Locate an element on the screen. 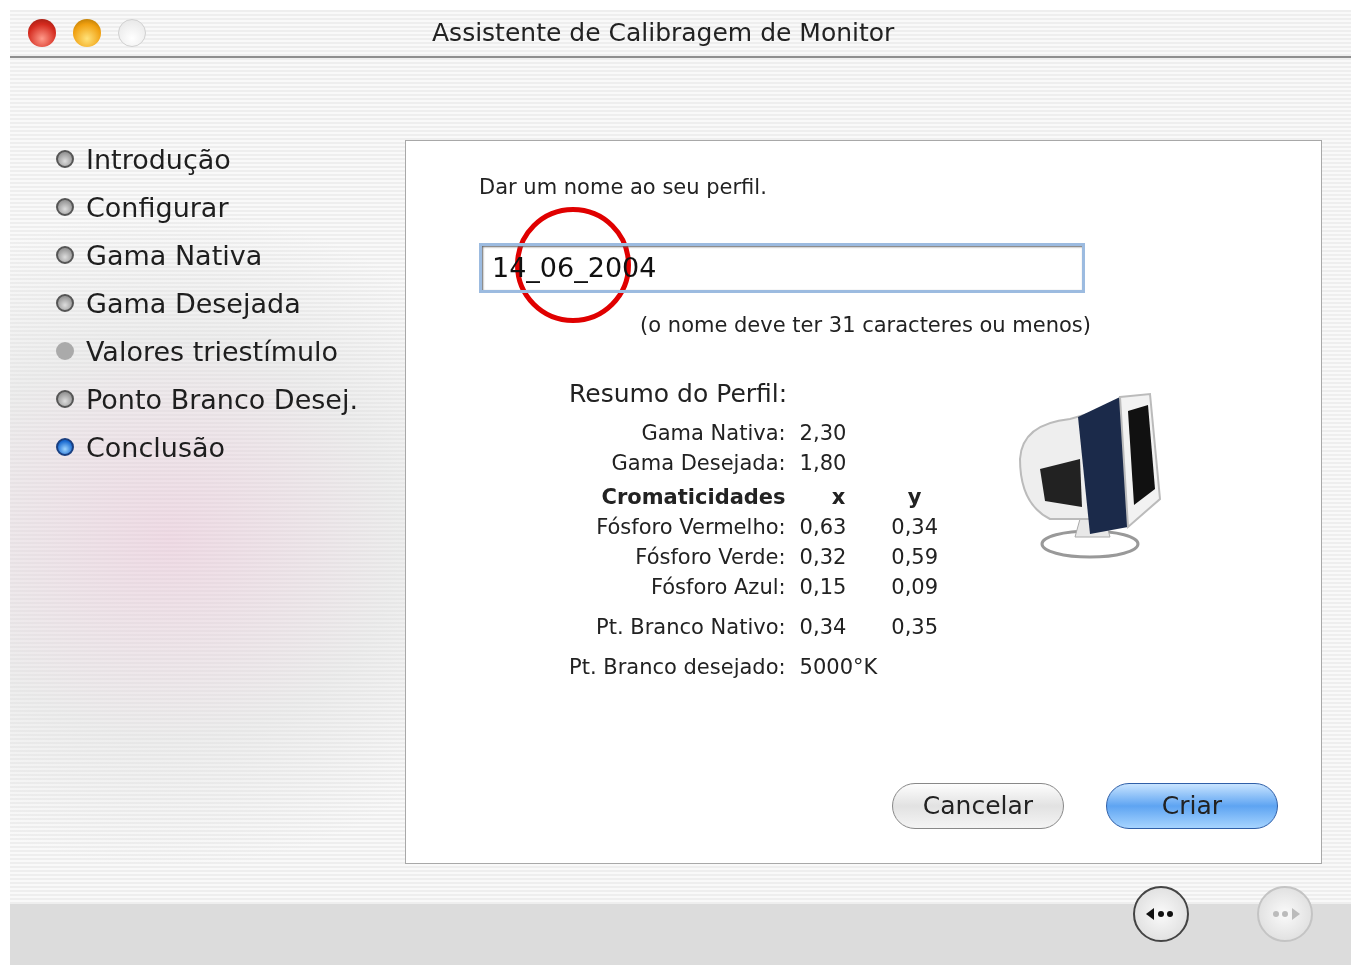  summary-label: Fósforo Verde: is located at coordinates (710, 557).